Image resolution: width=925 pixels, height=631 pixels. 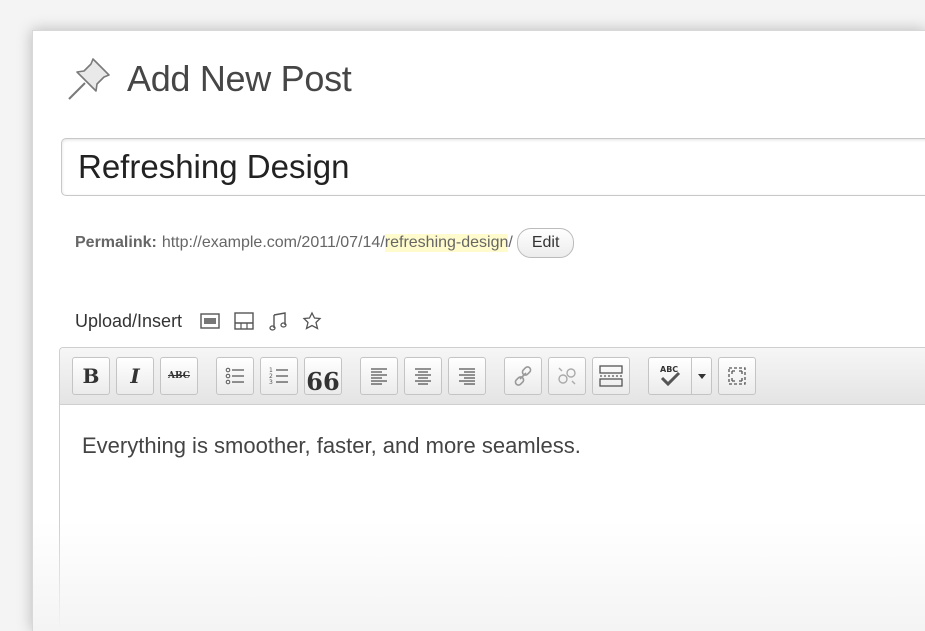 I want to click on add-audio-icon, so click(x=278, y=321).